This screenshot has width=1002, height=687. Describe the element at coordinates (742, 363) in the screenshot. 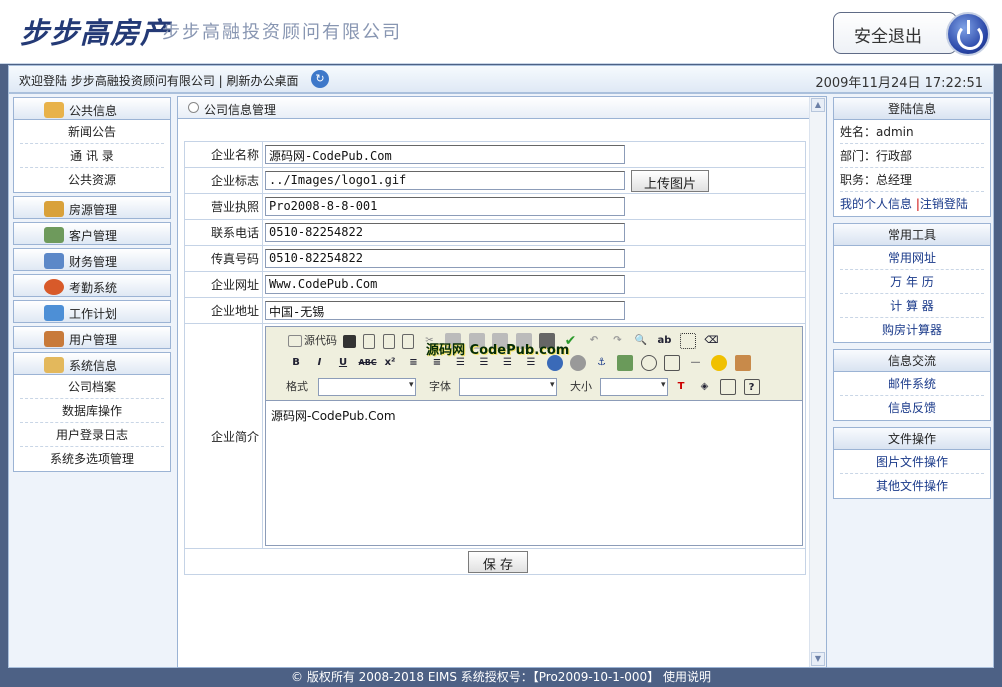

I see `special-char-icon` at that location.